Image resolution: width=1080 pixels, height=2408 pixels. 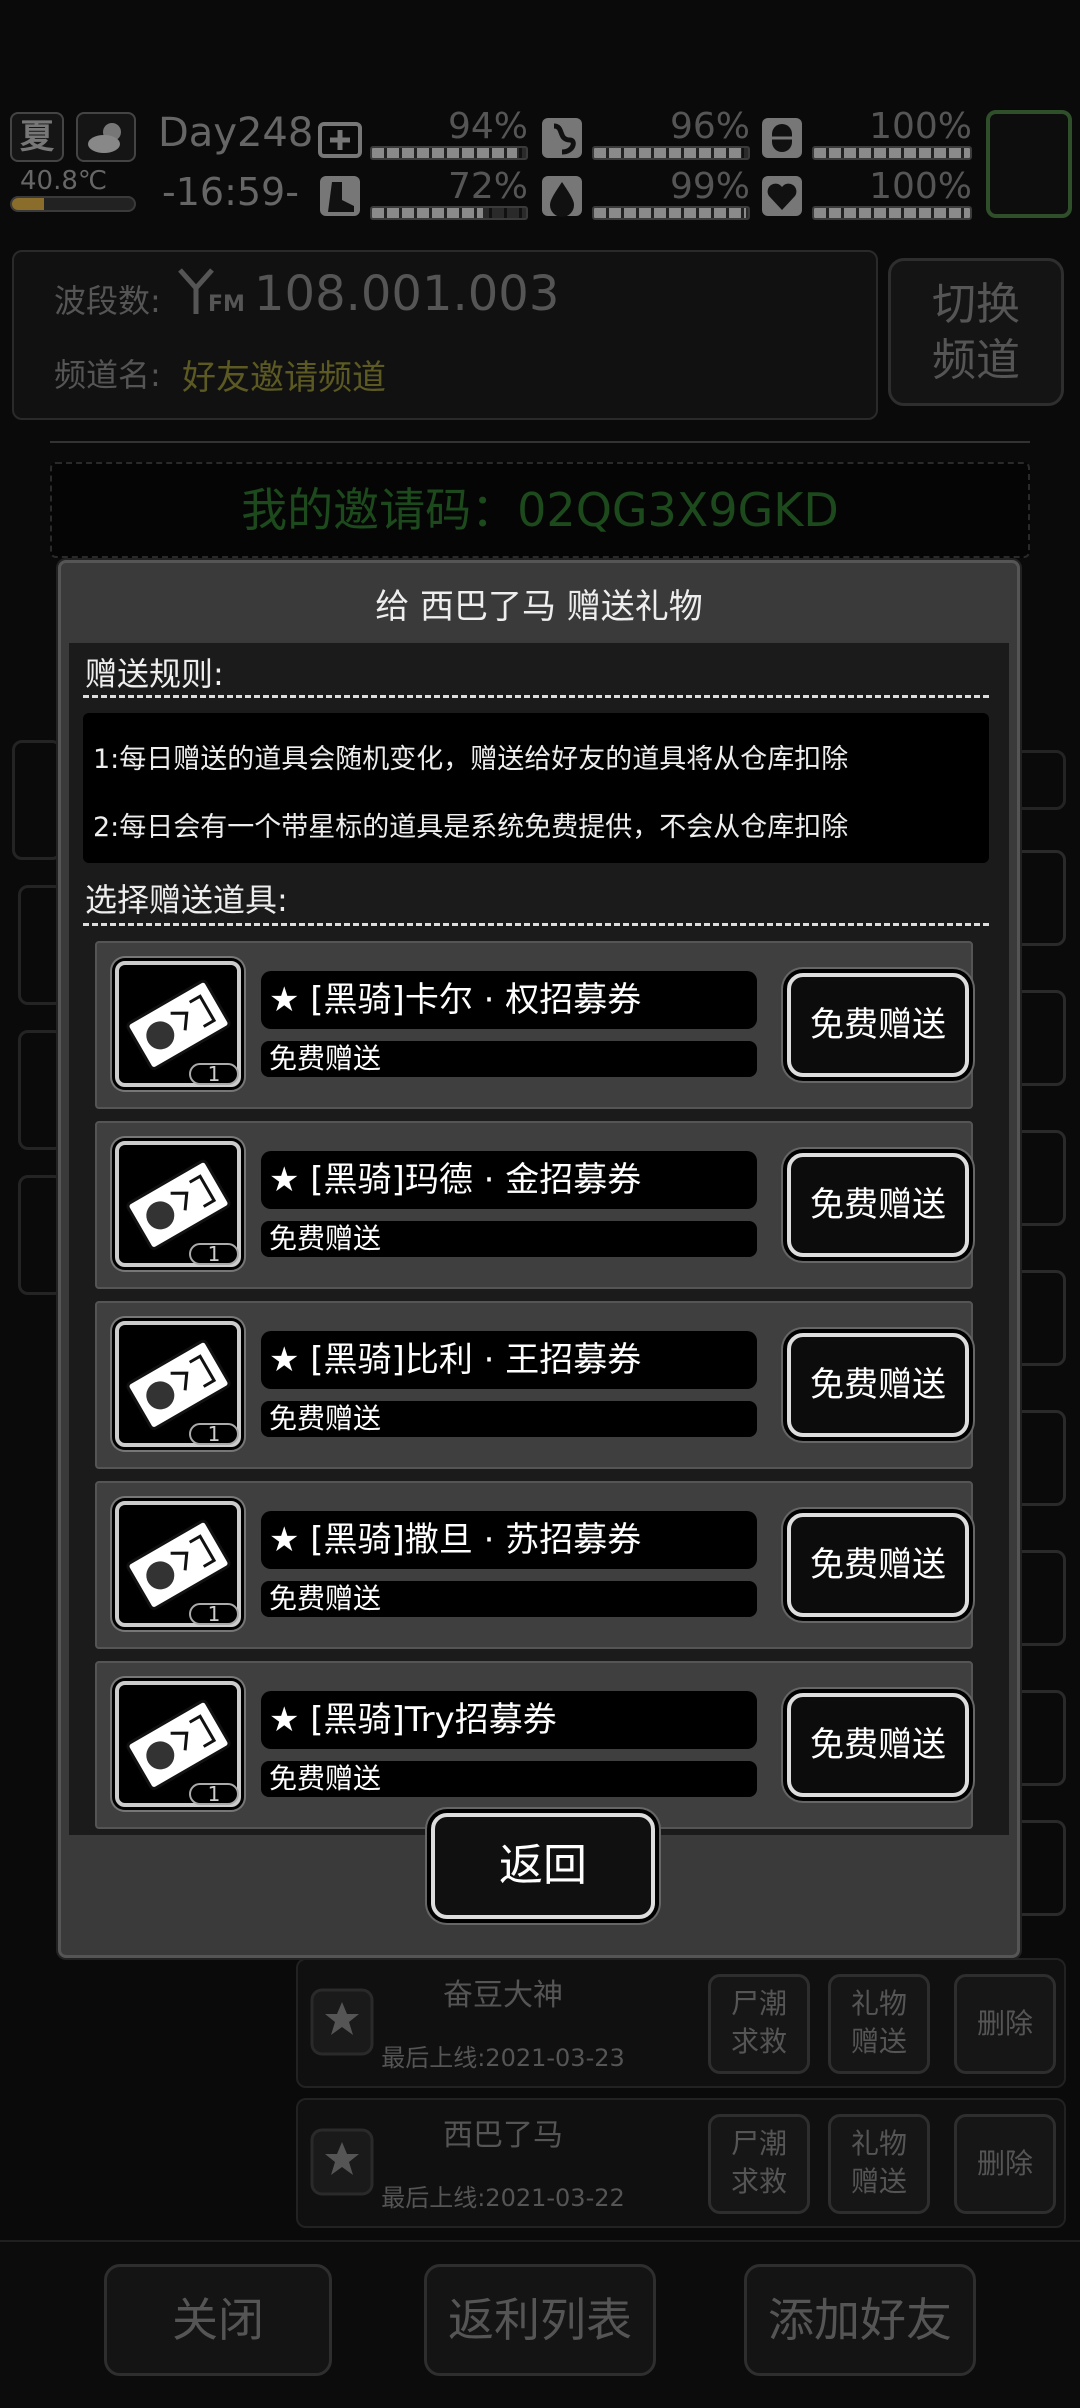 What do you see at coordinates (73, 204) in the screenshot?
I see `temperature-gauge` at bounding box center [73, 204].